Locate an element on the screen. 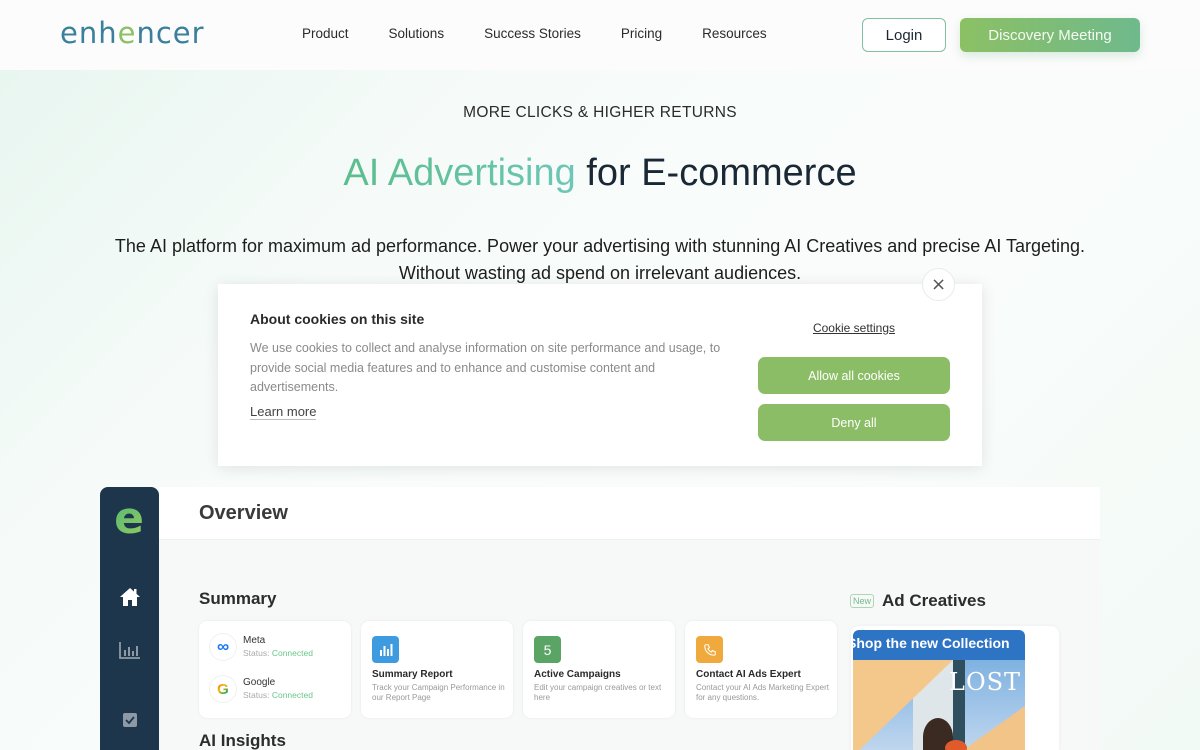 The width and height of the screenshot is (1200, 750). google-connection: G Google Status: Connected is located at coordinates (279, 690).